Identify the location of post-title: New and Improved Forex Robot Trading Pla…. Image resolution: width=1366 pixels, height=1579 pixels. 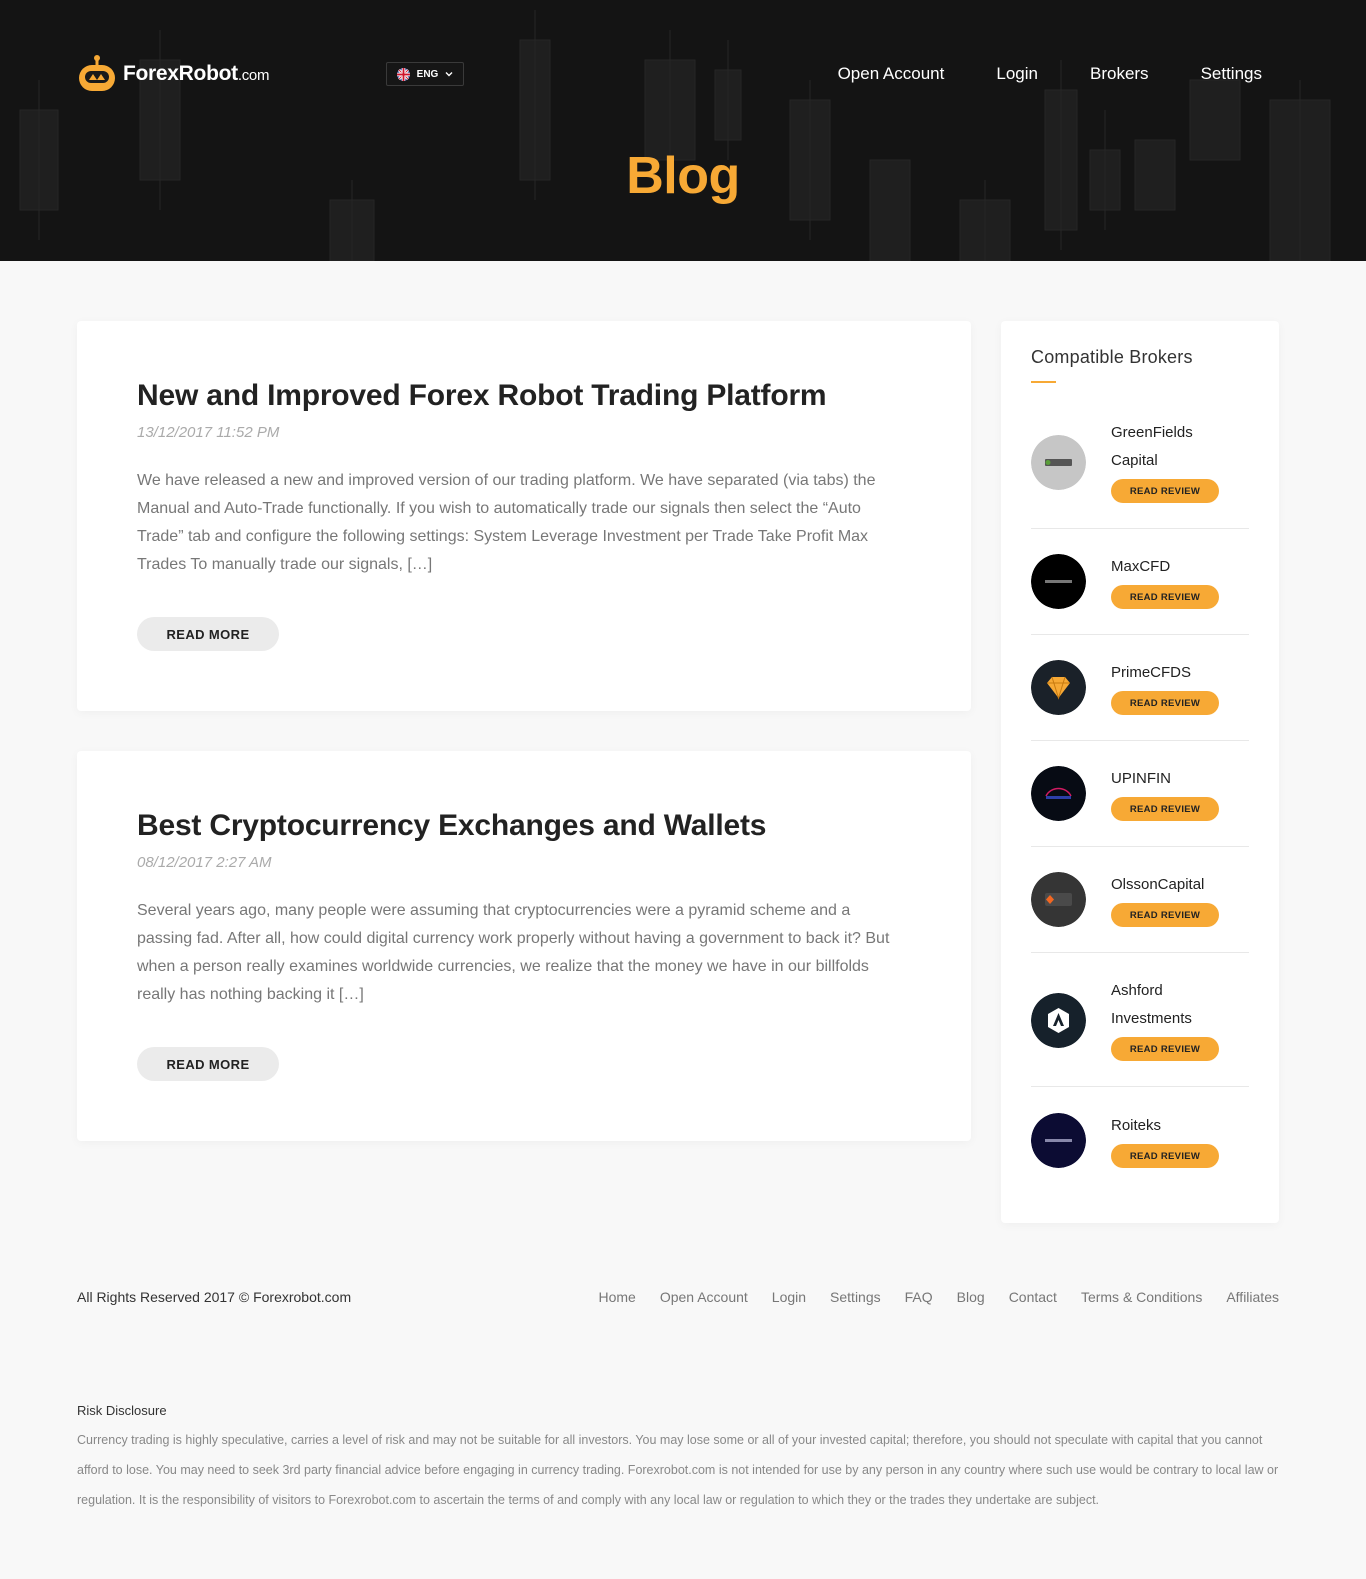
(524, 396).